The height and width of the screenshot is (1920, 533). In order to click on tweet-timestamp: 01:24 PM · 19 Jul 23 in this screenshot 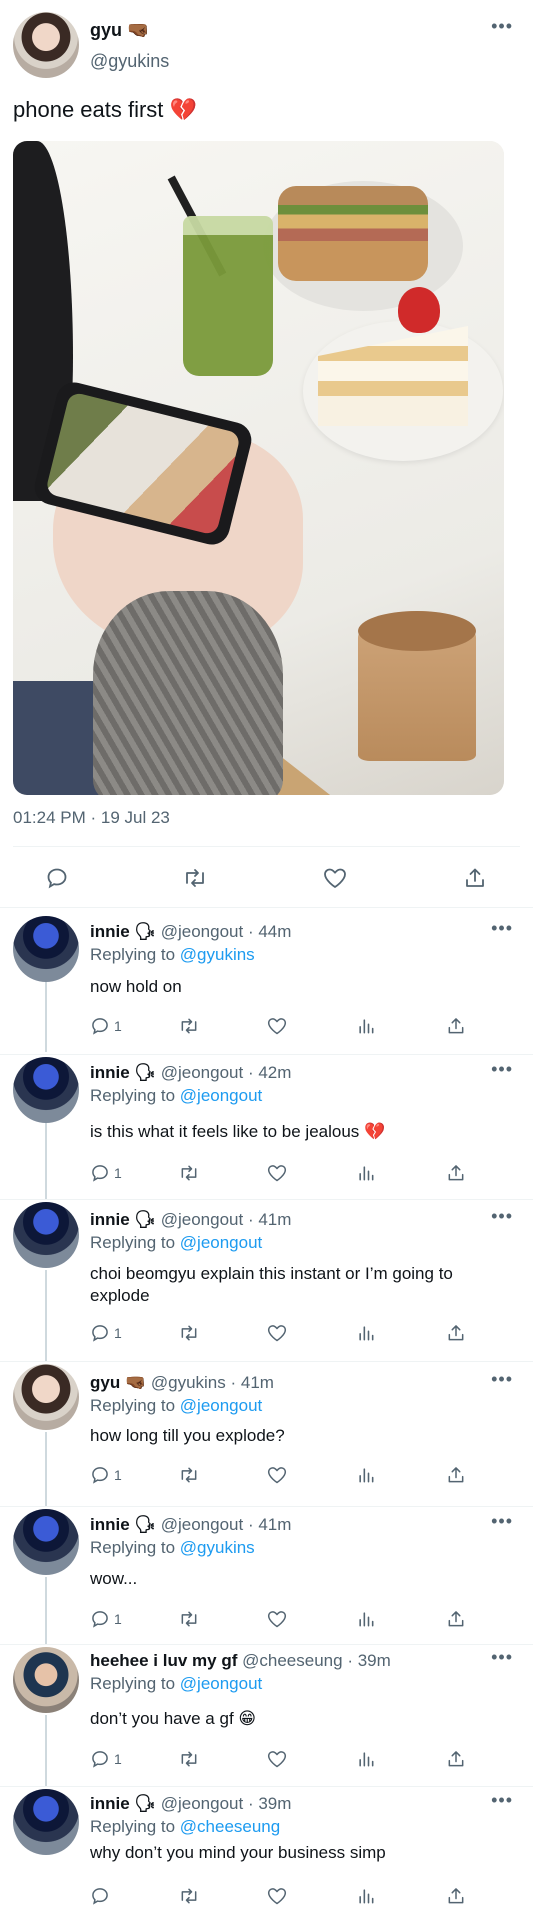, I will do `click(91, 818)`.